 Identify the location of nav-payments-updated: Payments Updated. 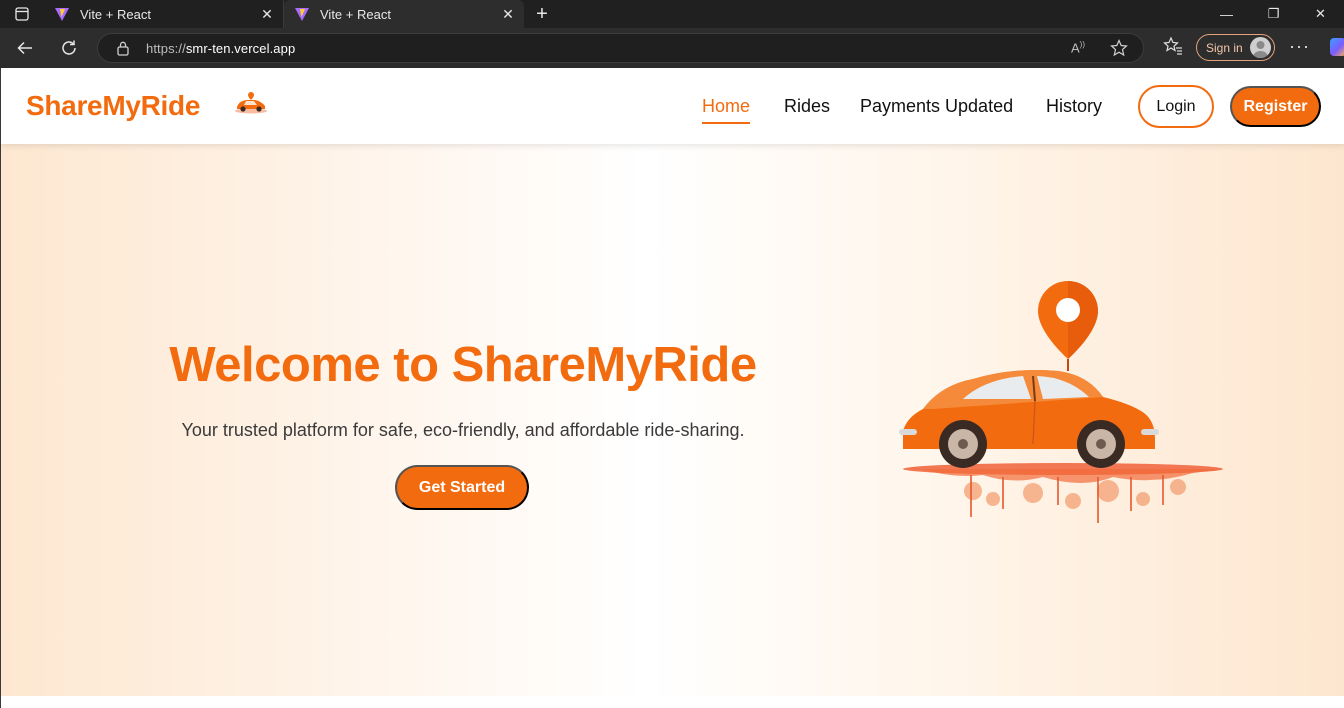
(936, 106).